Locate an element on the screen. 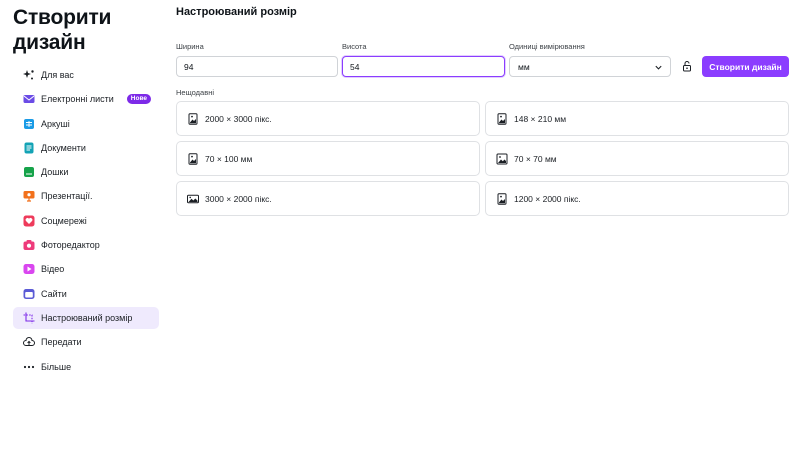  sidebar-item-custom-size: Настроюваний розмір is located at coordinates (86, 317).